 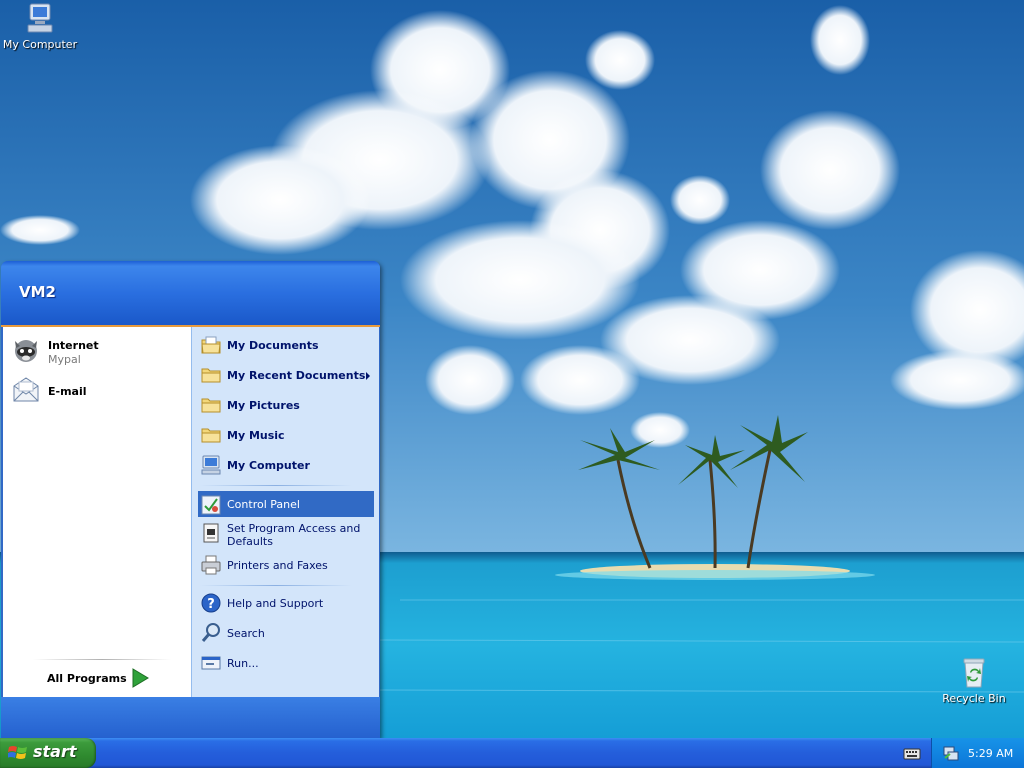 I want to click on desktop-icon-recycle-bin: Recycle Bin, so click(x=974, y=680).